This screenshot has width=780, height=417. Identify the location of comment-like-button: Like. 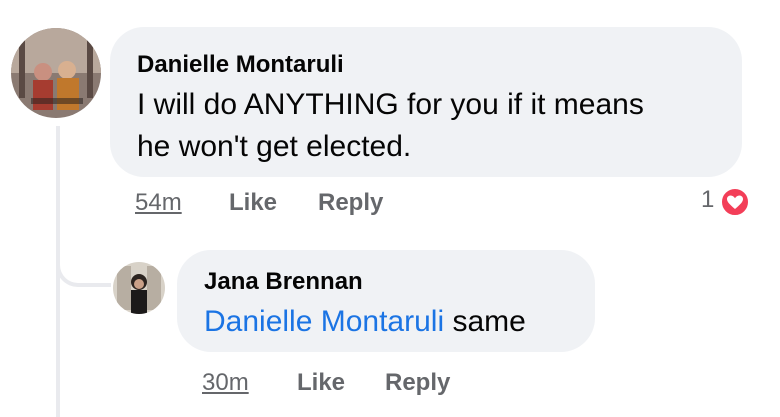
(253, 203).